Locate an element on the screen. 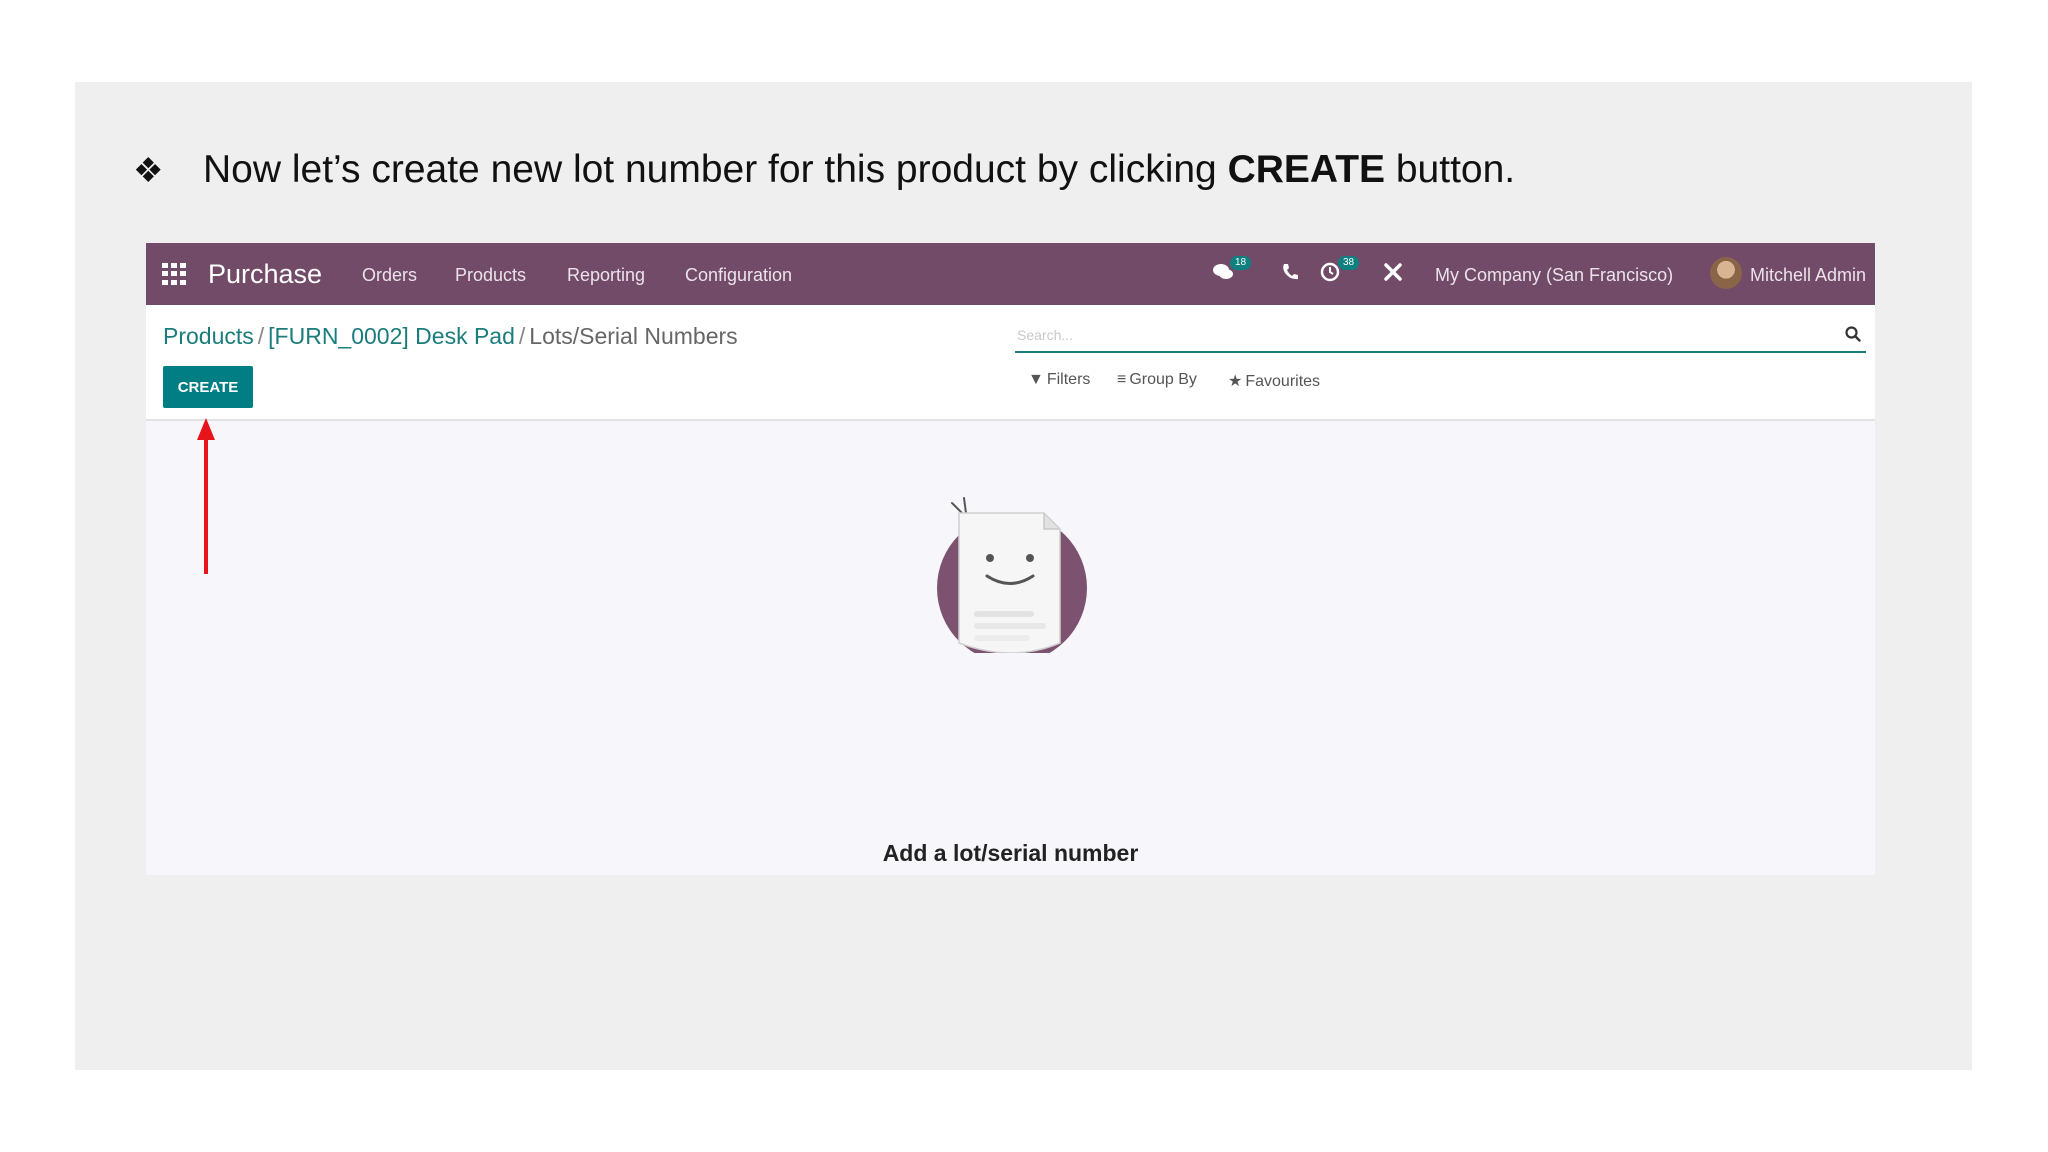 The width and height of the screenshot is (2048, 1152). search-bar is located at coordinates (1440, 336).